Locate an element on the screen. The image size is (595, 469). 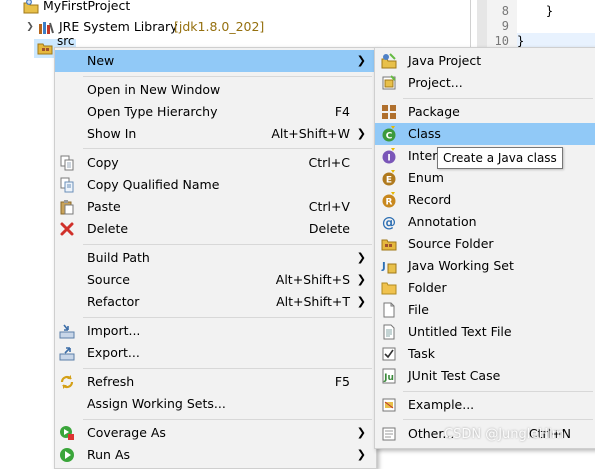
package-icon is located at coordinates (389, 112).